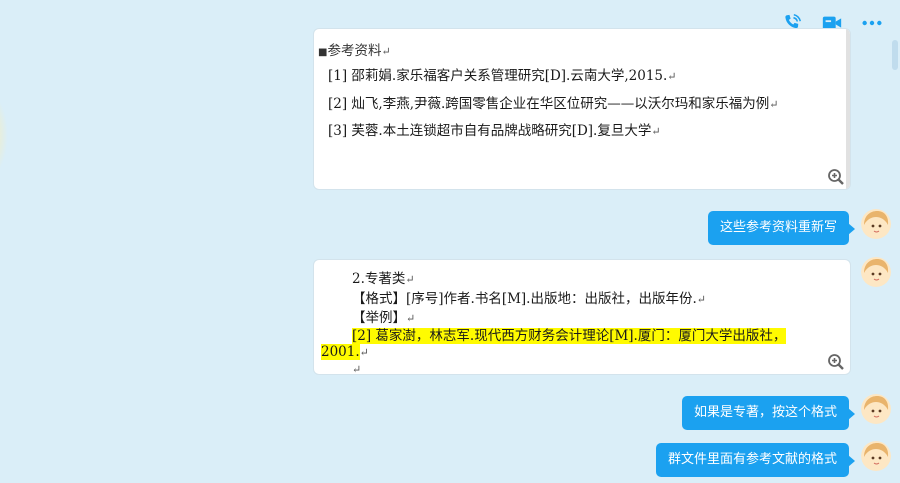  I want to click on doc2-empty-paragraph: ↵, so click(357, 369).